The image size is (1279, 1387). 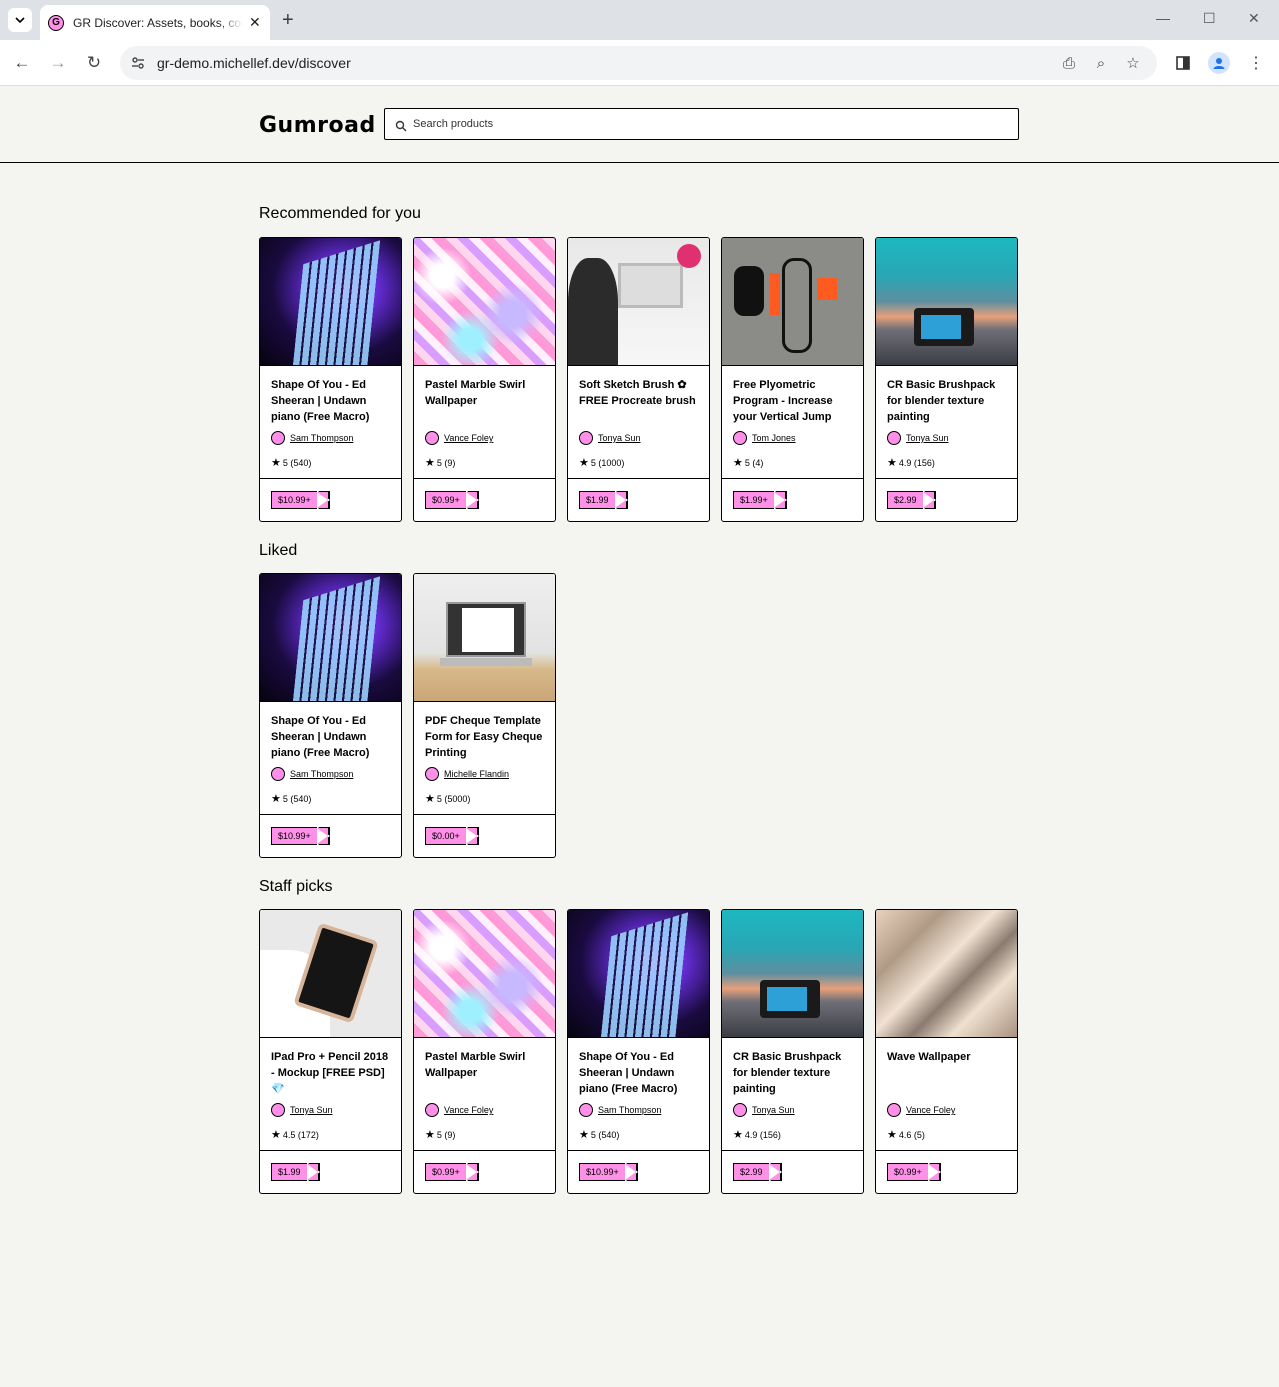 What do you see at coordinates (1069, 63) in the screenshot?
I see `install-app-icon: ⎙` at bounding box center [1069, 63].